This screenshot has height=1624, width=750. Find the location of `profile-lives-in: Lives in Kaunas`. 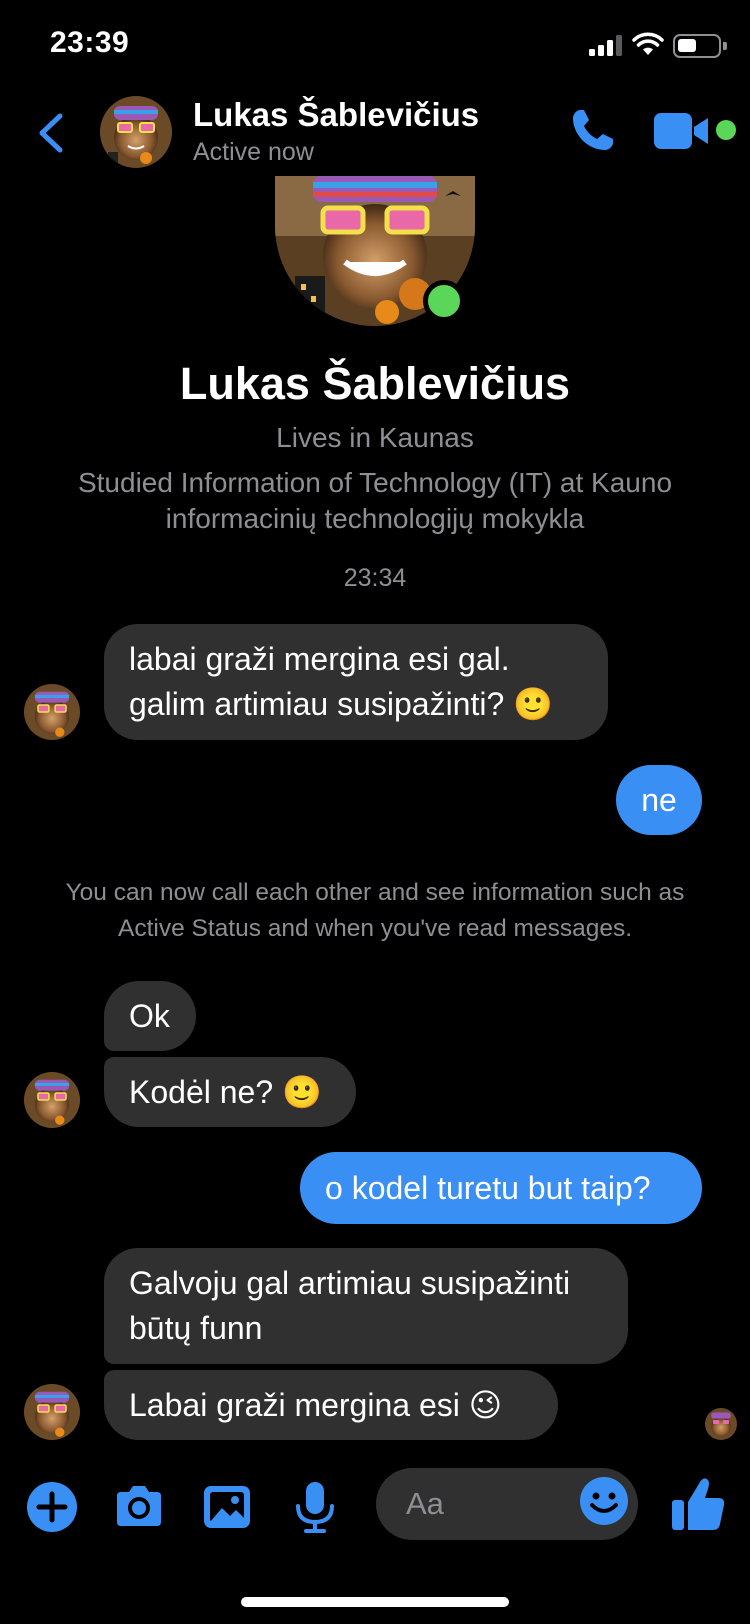

profile-lives-in: Lives in Kaunas is located at coordinates (375, 437).